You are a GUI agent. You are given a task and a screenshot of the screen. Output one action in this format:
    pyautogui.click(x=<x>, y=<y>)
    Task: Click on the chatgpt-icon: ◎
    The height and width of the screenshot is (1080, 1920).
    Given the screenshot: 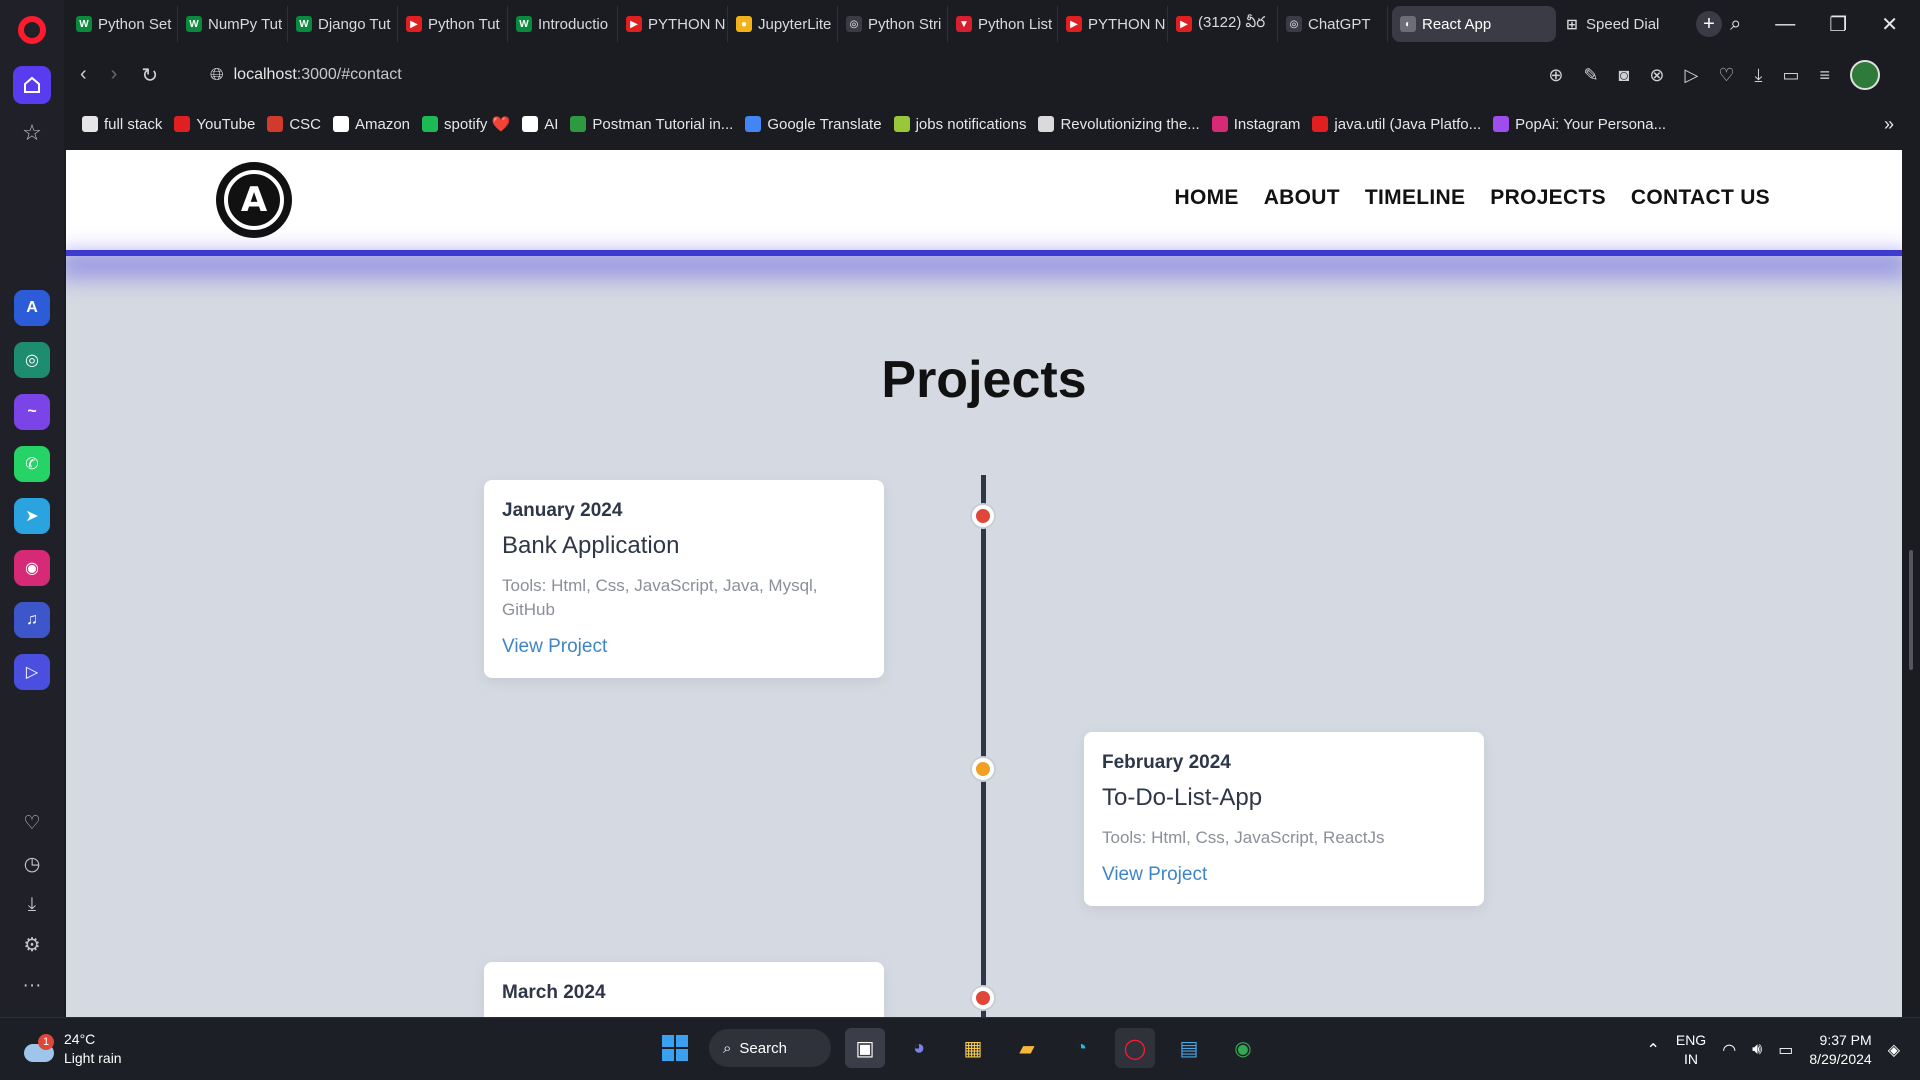 What is the action you would take?
    pyautogui.click(x=32, y=360)
    